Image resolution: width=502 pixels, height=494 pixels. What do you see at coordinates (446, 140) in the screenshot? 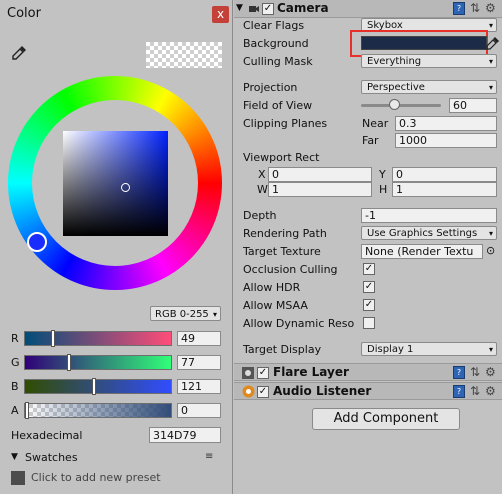
I see `far-clip-field: 1000` at bounding box center [446, 140].